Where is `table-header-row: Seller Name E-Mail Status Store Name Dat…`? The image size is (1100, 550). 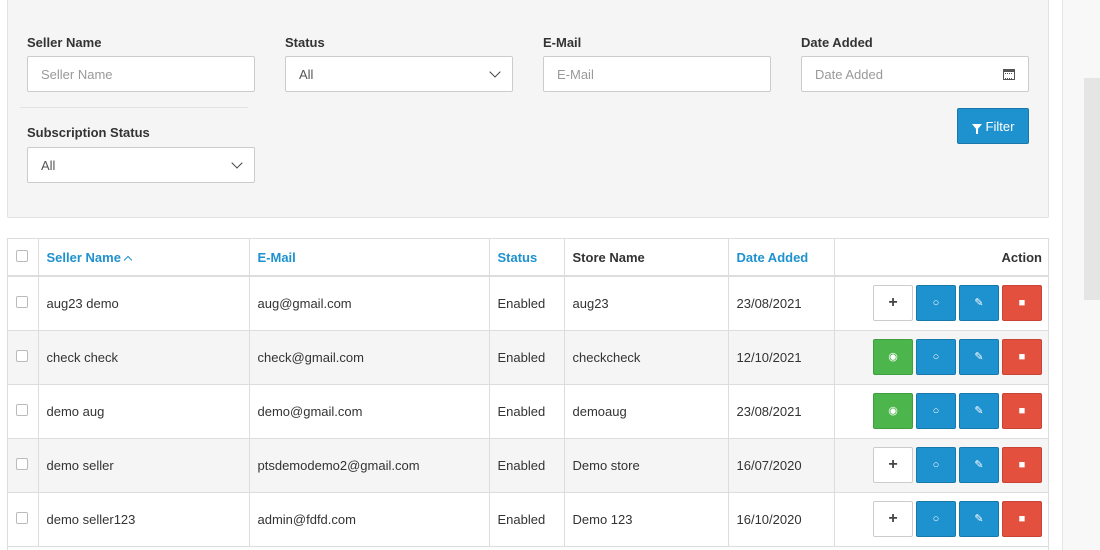
table-header-row: Seller Name E-Mail Status Store Name Dat… is located at coordinates (528, 258).